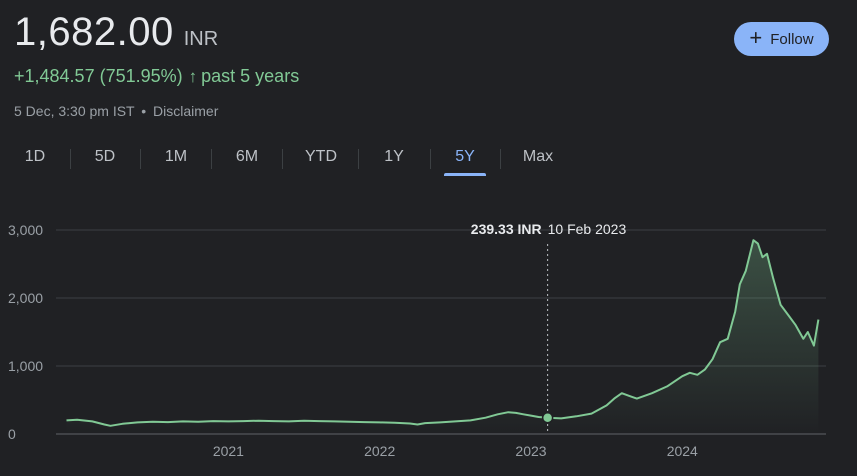 This screenshot has height=476, width=857. I want to click on change-value: +1,484.57 (751.95%), so click(98, 76).